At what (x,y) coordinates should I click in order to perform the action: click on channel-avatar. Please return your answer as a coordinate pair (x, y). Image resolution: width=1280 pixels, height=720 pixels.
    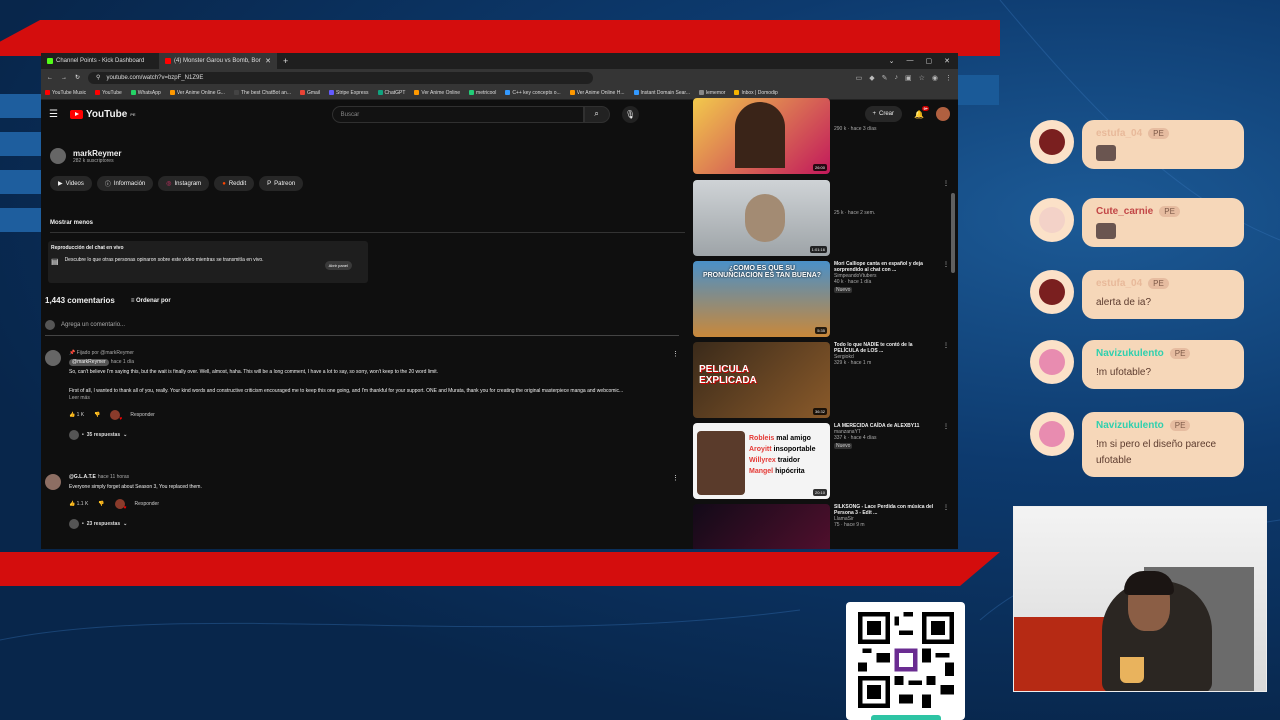
    Looking at the image, I should click on (58, 156).